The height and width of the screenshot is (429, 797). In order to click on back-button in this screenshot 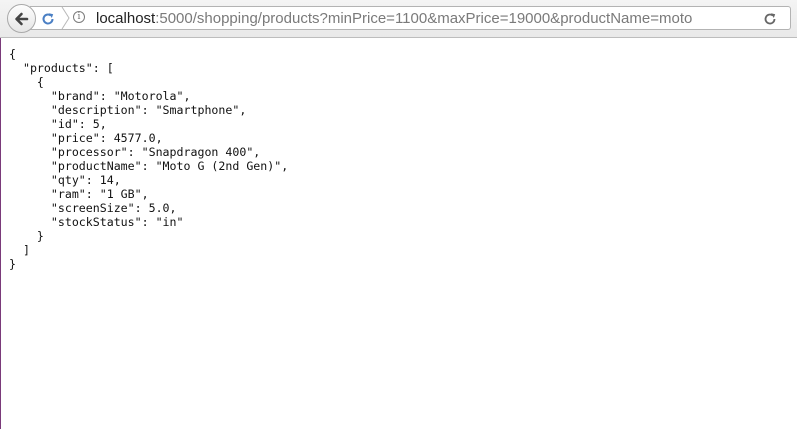, I will do `click(21, 18)`.